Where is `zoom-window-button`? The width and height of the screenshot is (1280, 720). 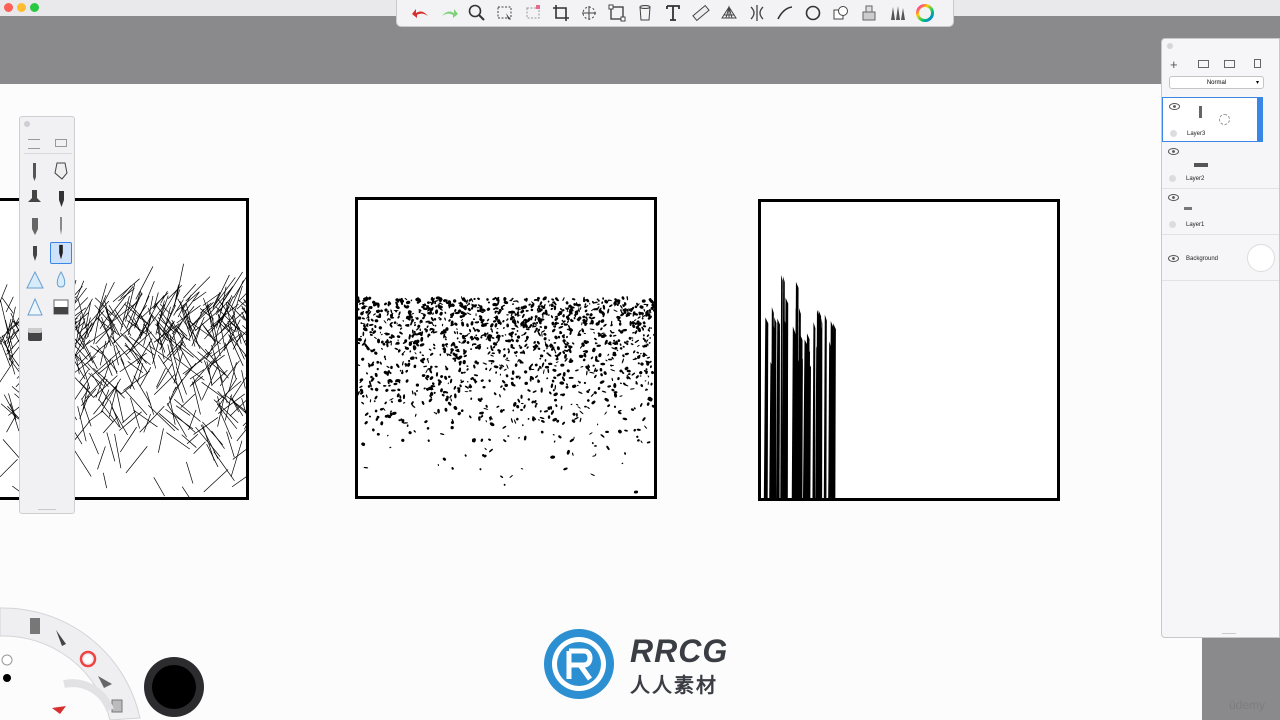 zoom-window-button is located at coordinates (34, 7).